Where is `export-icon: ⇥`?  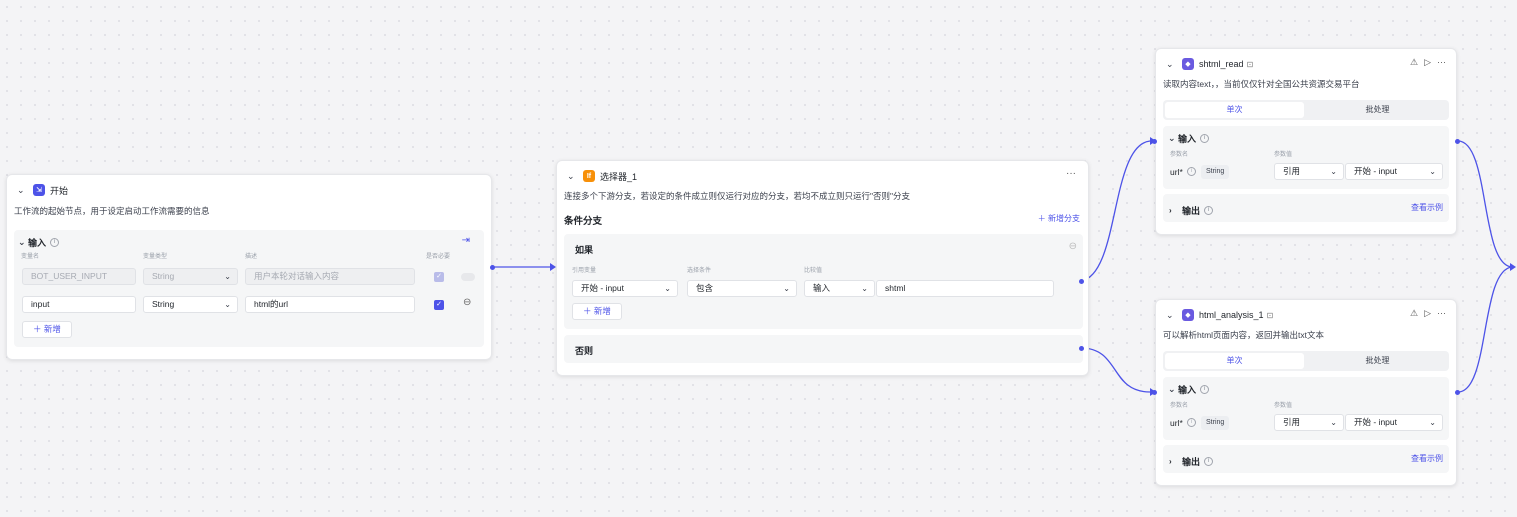
export-icon: ⇥ is located at coordinates (466, 240).